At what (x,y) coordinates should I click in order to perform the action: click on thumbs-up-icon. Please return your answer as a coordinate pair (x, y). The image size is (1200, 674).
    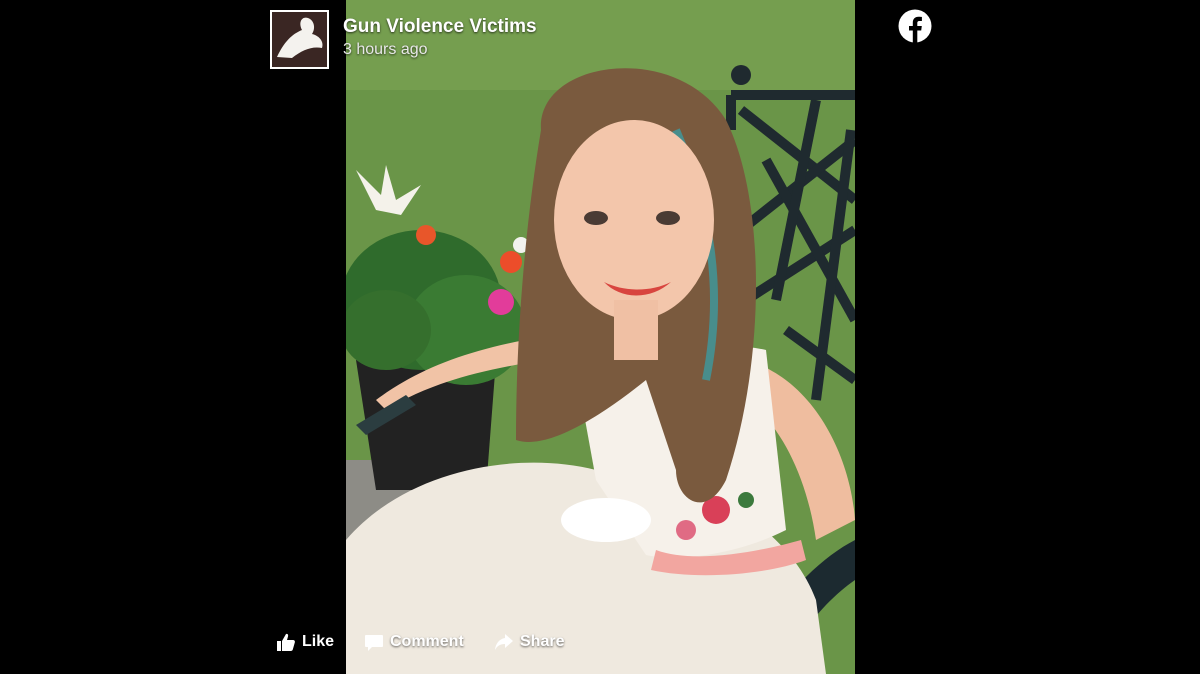
    Looking at the image, I should click on (286, 642).